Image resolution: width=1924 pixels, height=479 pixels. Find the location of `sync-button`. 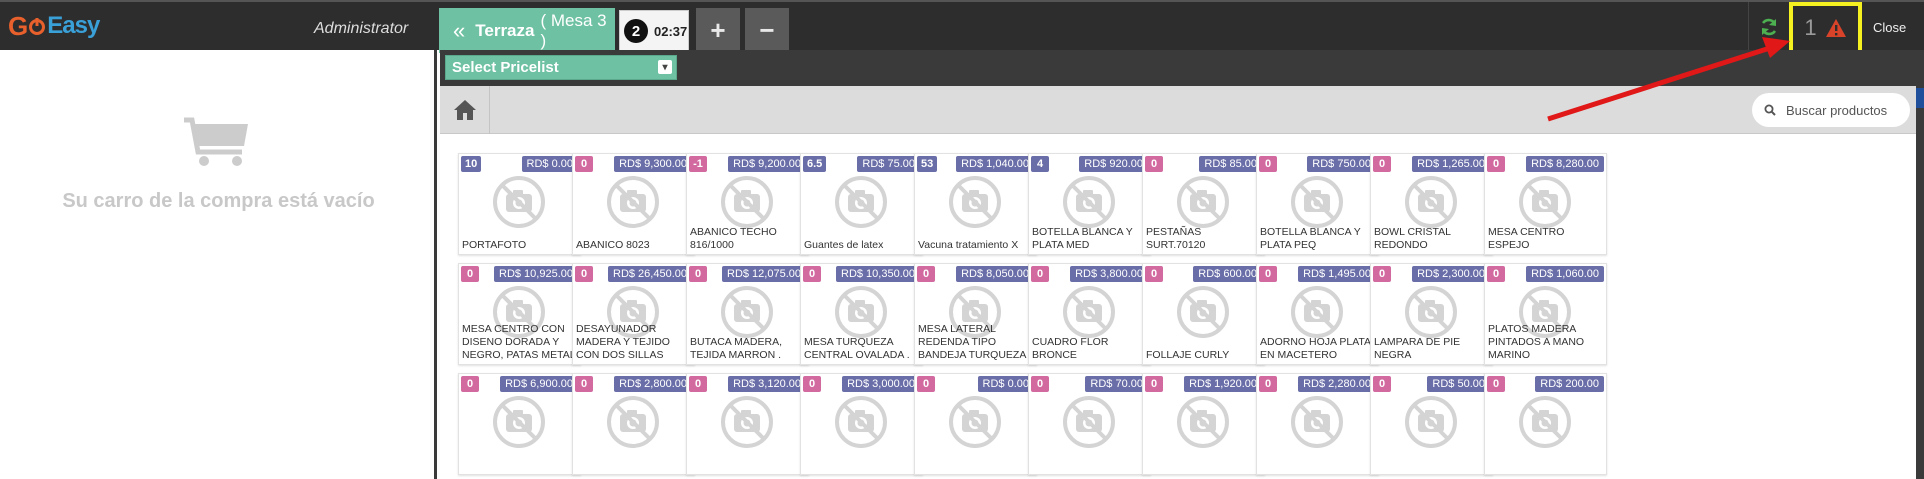

sync-button is located at coordinates (1768, 27).